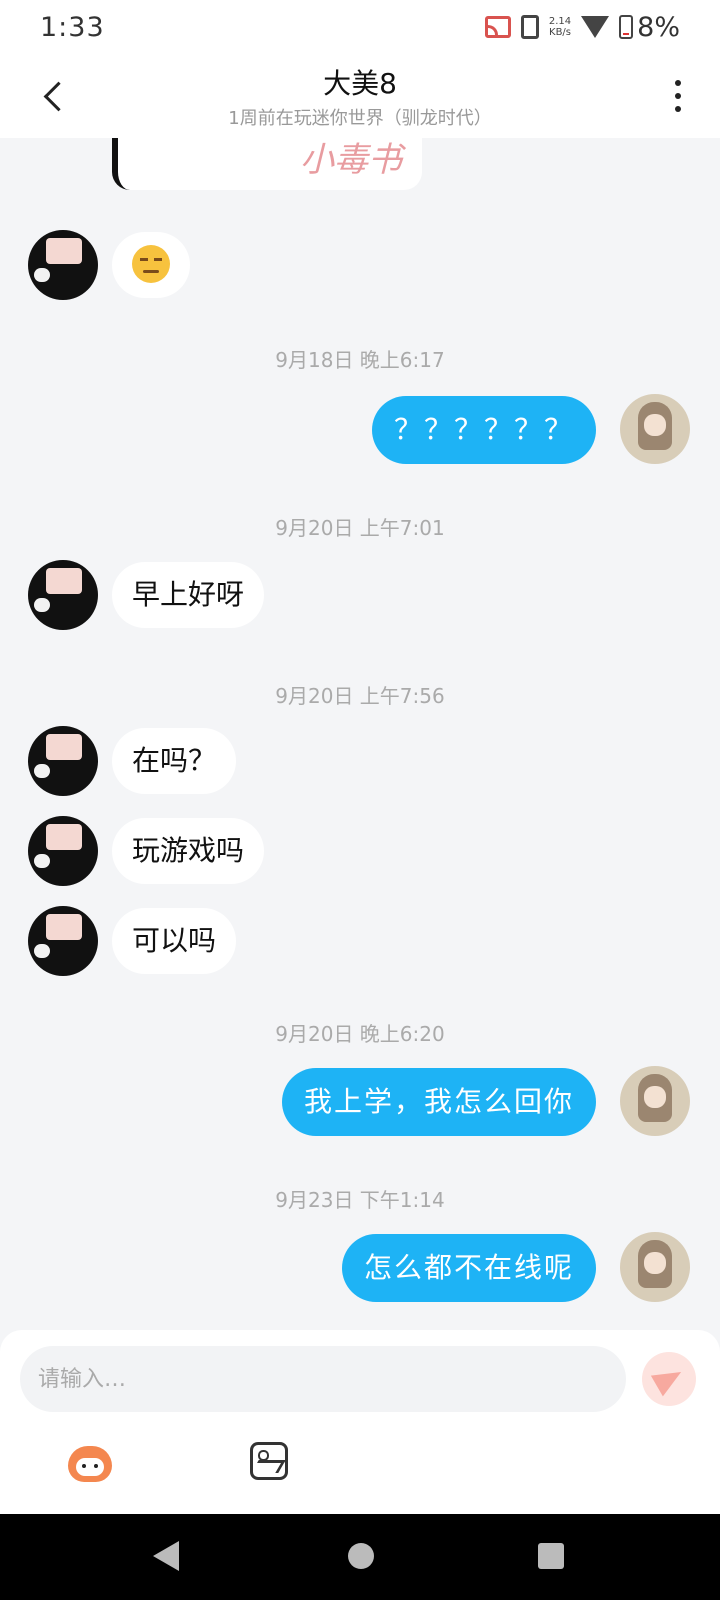 This screenshot has width=720, height=1600. What do you see at coordinates (483, 430) in the screenshot?
I see `message-bubble-sent: ？？？？？？` at bounding box center [483, 430].